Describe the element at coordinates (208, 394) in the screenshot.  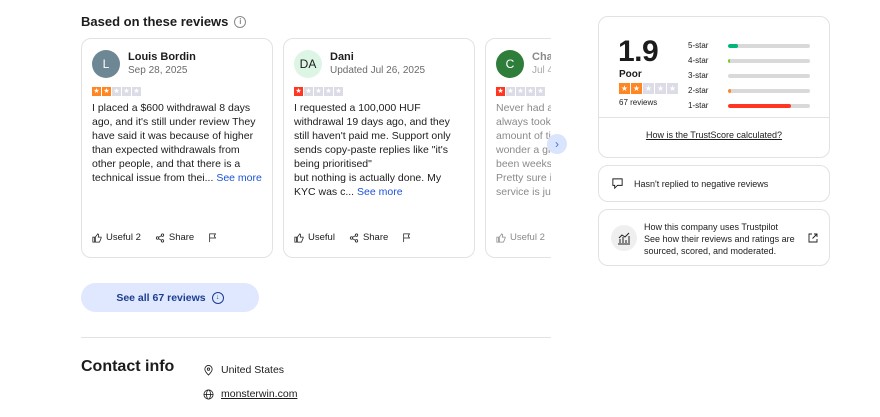
I see `globe-icon` at that location.